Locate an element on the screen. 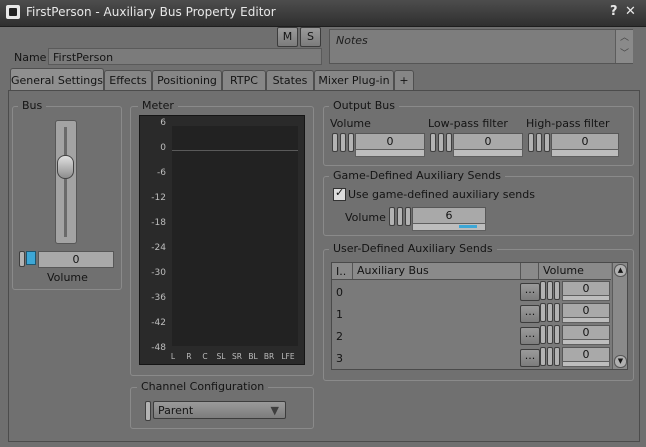 Image resolution: width=646 pixels, height=447 pixels. output-volume-input: 0 is located at coordinates (390, 141).